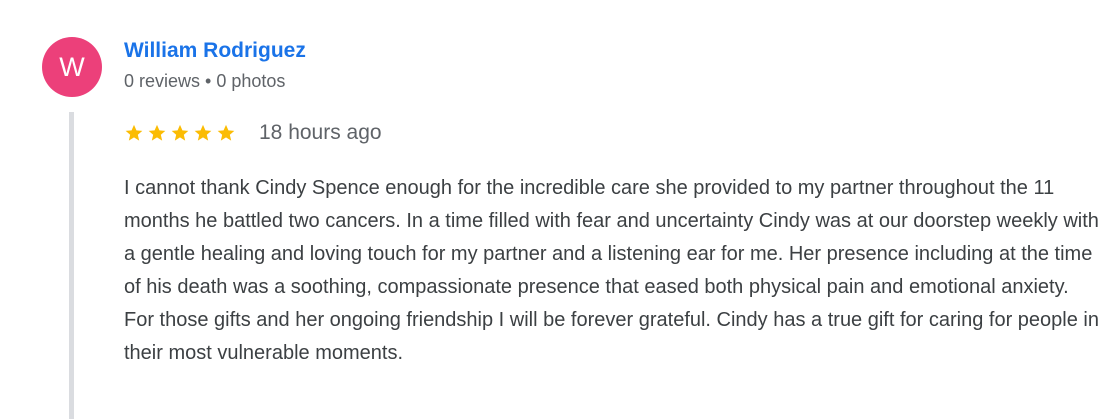 This screenshot has height=419, width=1108. Describe the element at coordinates (215, 51) in the screenshot. I see `reviewer-name-link: William Rodriguez` at that location.